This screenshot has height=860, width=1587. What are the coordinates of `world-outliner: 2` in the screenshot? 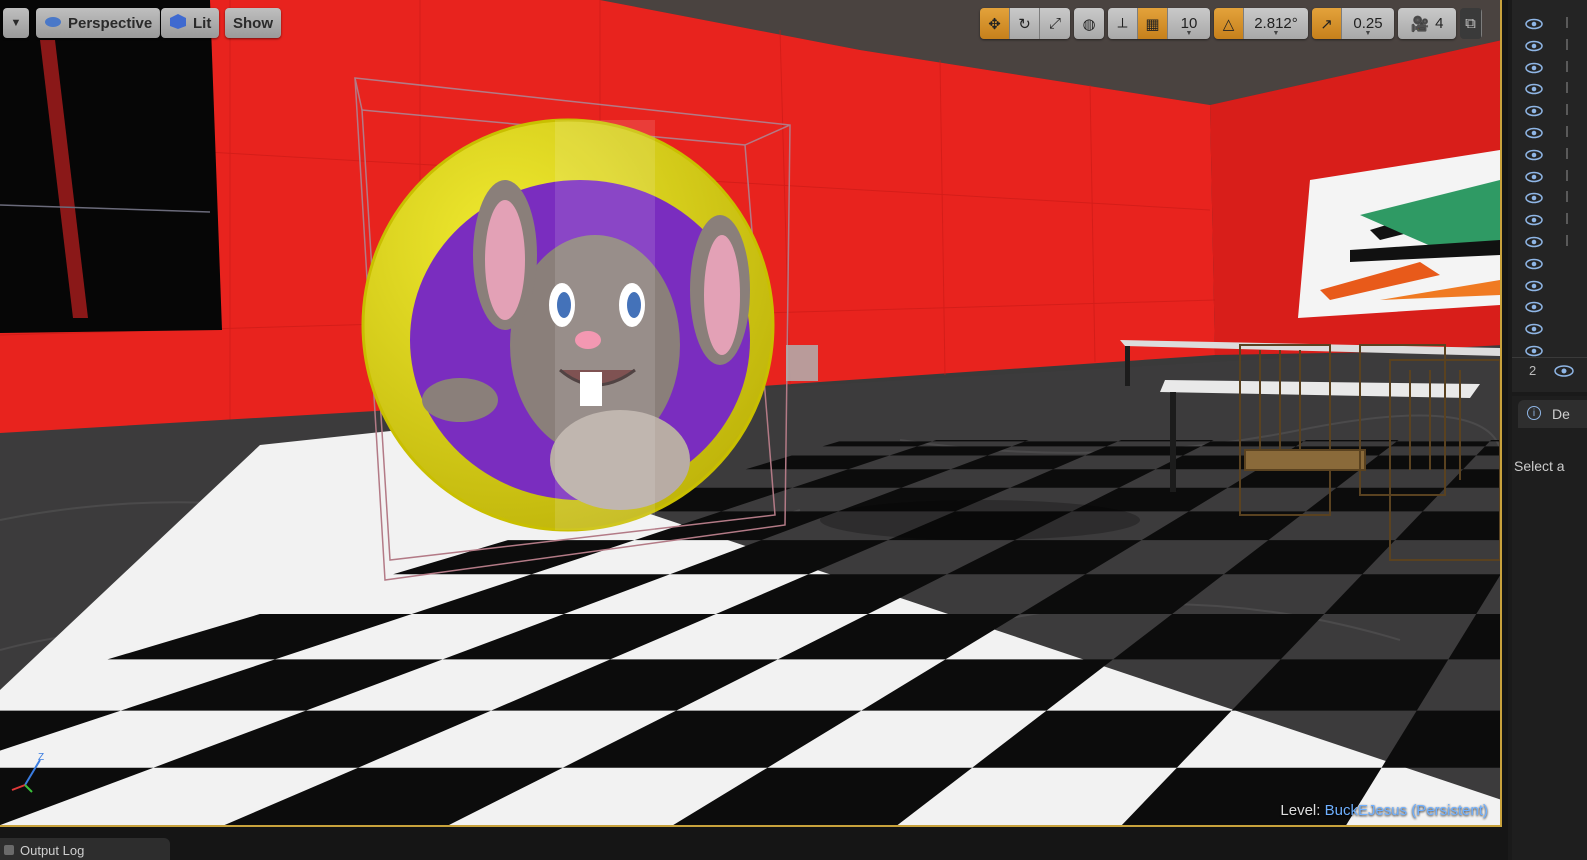 It's located at (1549, 196).